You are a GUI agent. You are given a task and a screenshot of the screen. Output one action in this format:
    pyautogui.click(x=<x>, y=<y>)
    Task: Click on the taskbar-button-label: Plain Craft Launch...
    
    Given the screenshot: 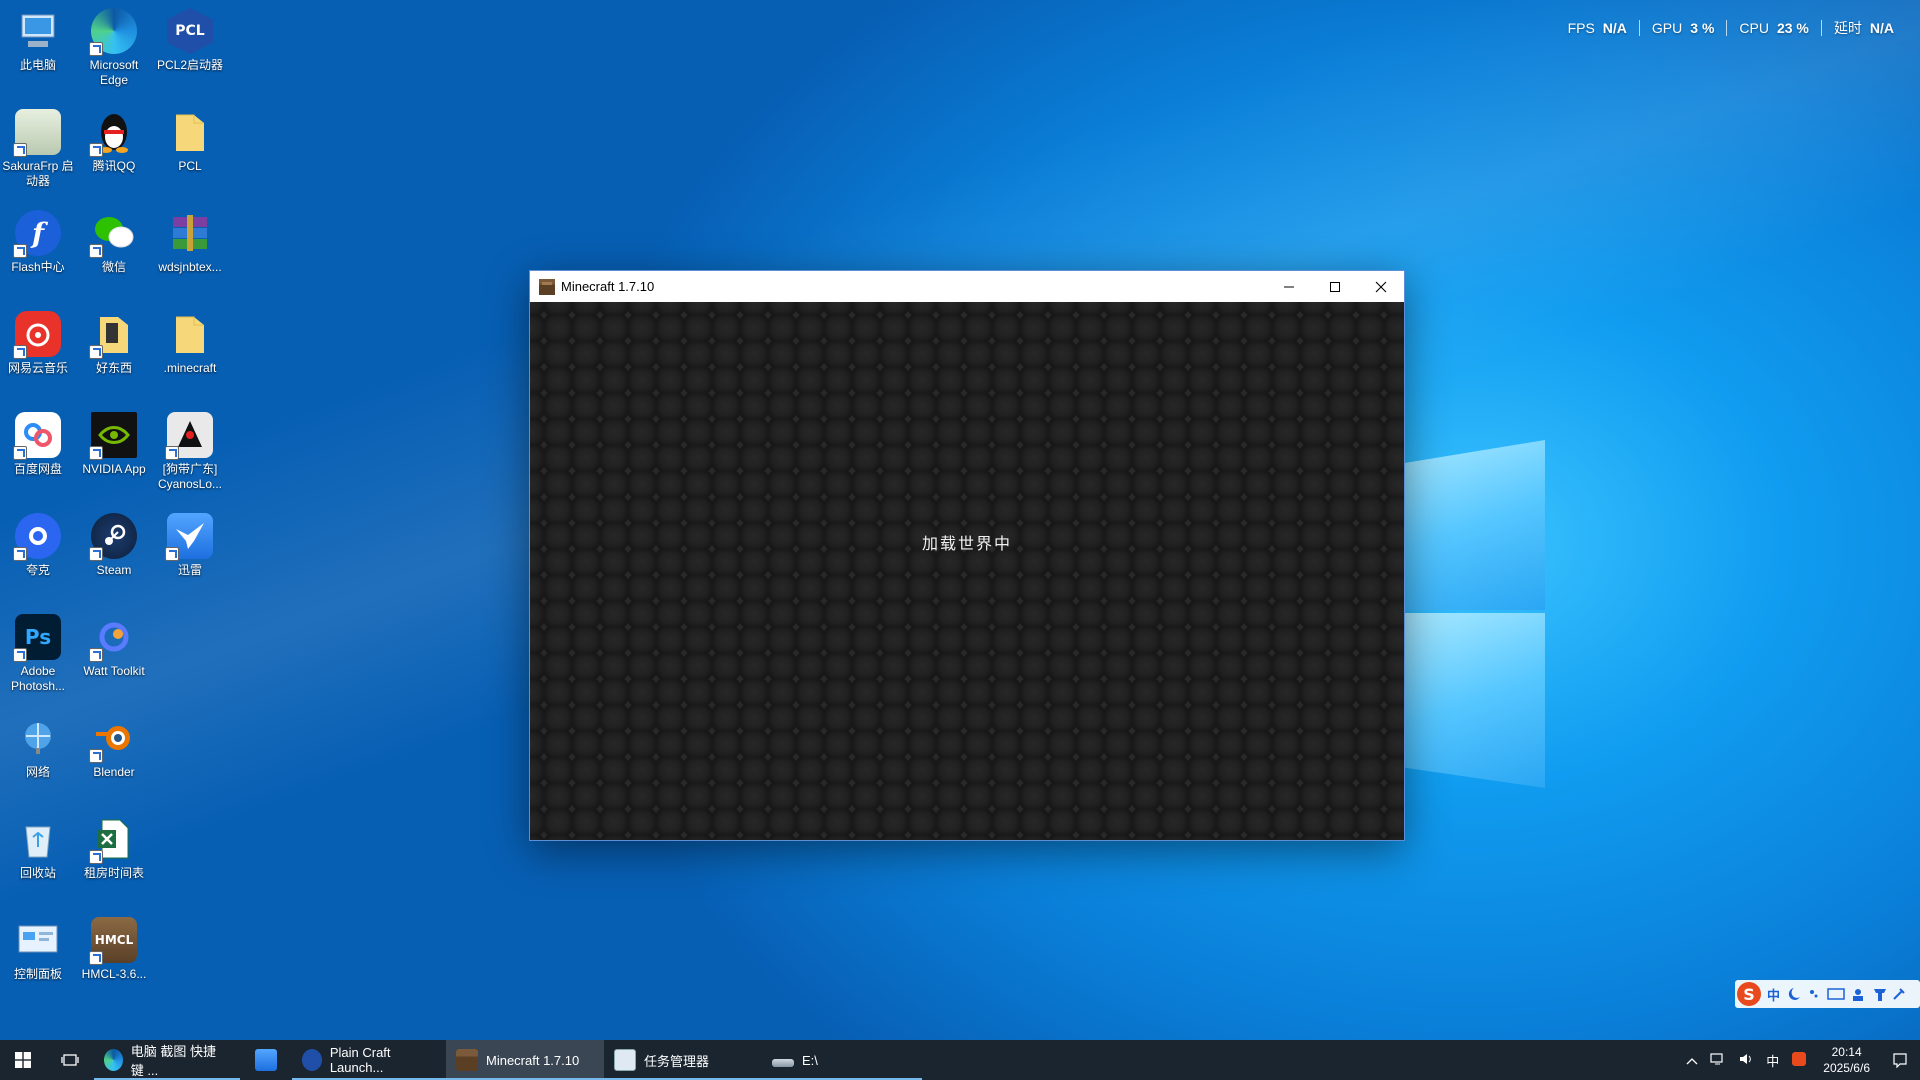 What is the action you would take?
    pyautogui.click(x=360, y=1060)
    